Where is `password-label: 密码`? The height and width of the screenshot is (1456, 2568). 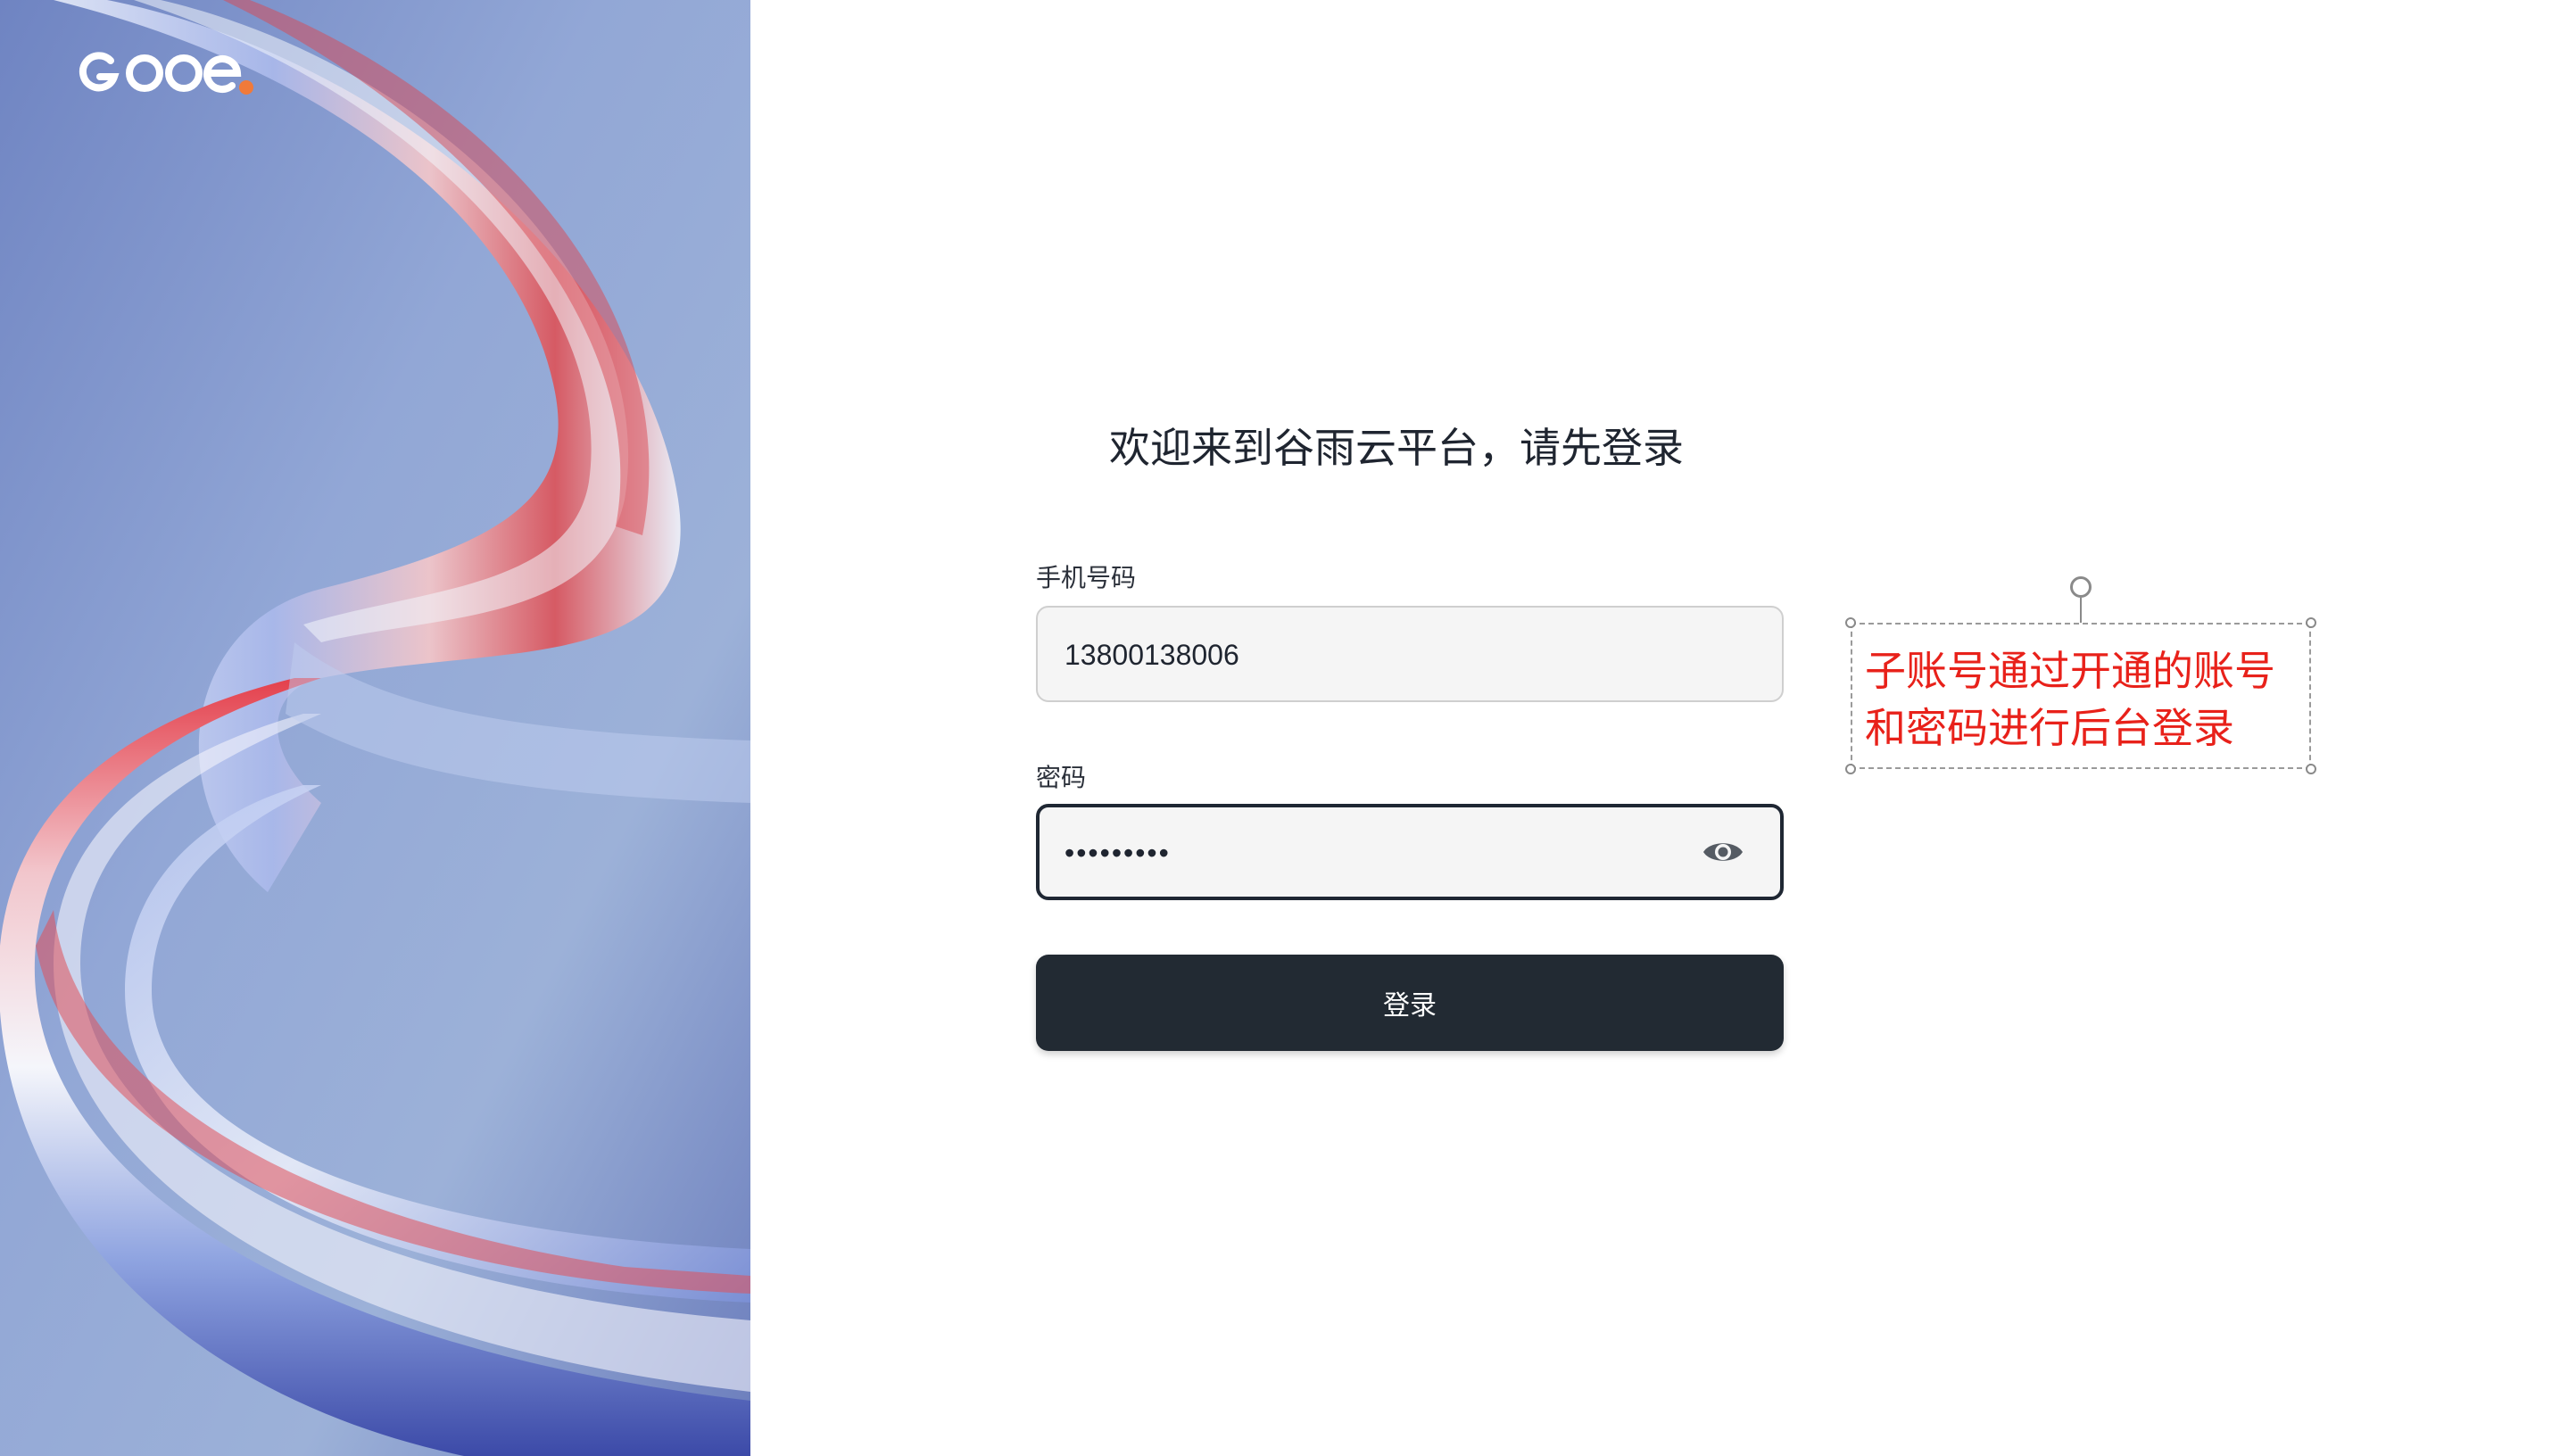 password-label: 密码 is located at coordinates (1061, 777).